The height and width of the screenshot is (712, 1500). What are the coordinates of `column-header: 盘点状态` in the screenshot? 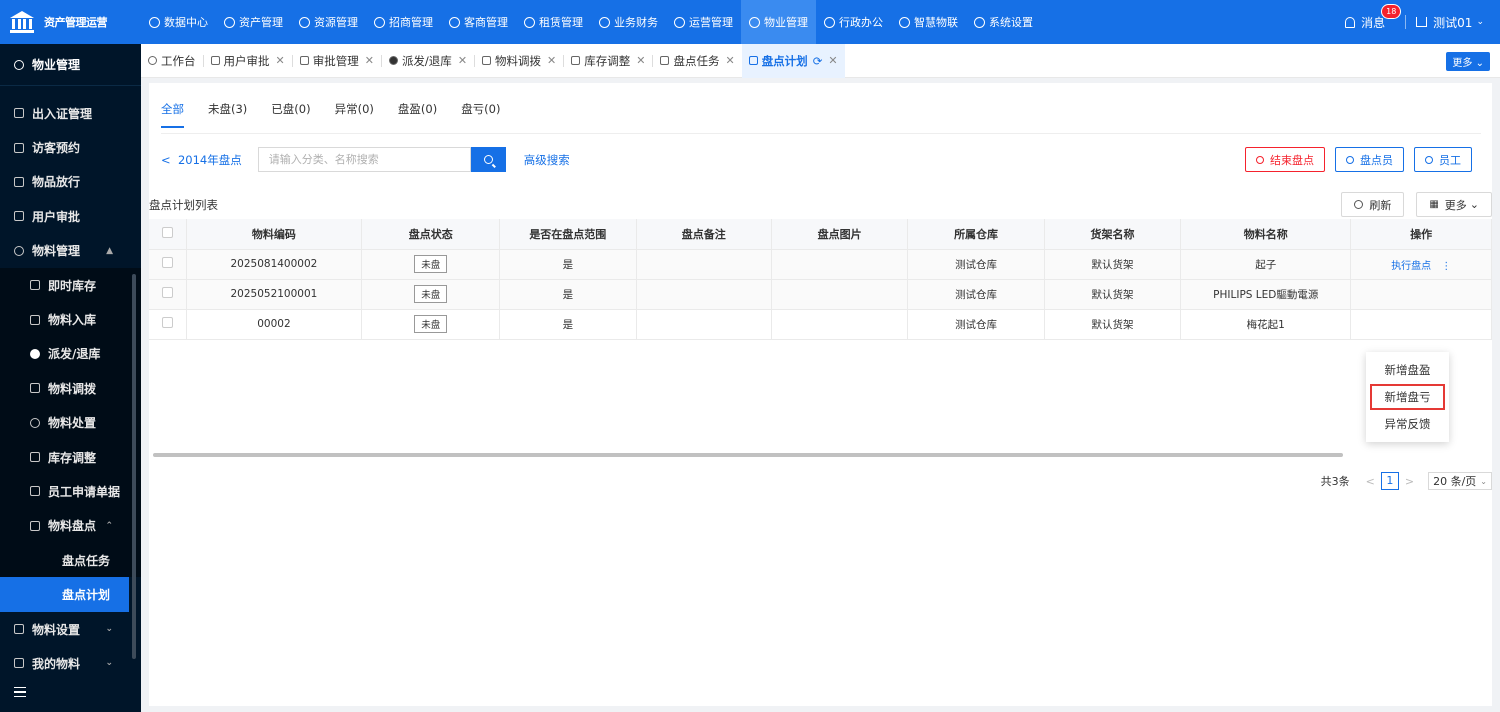 It's located at (431, 234).